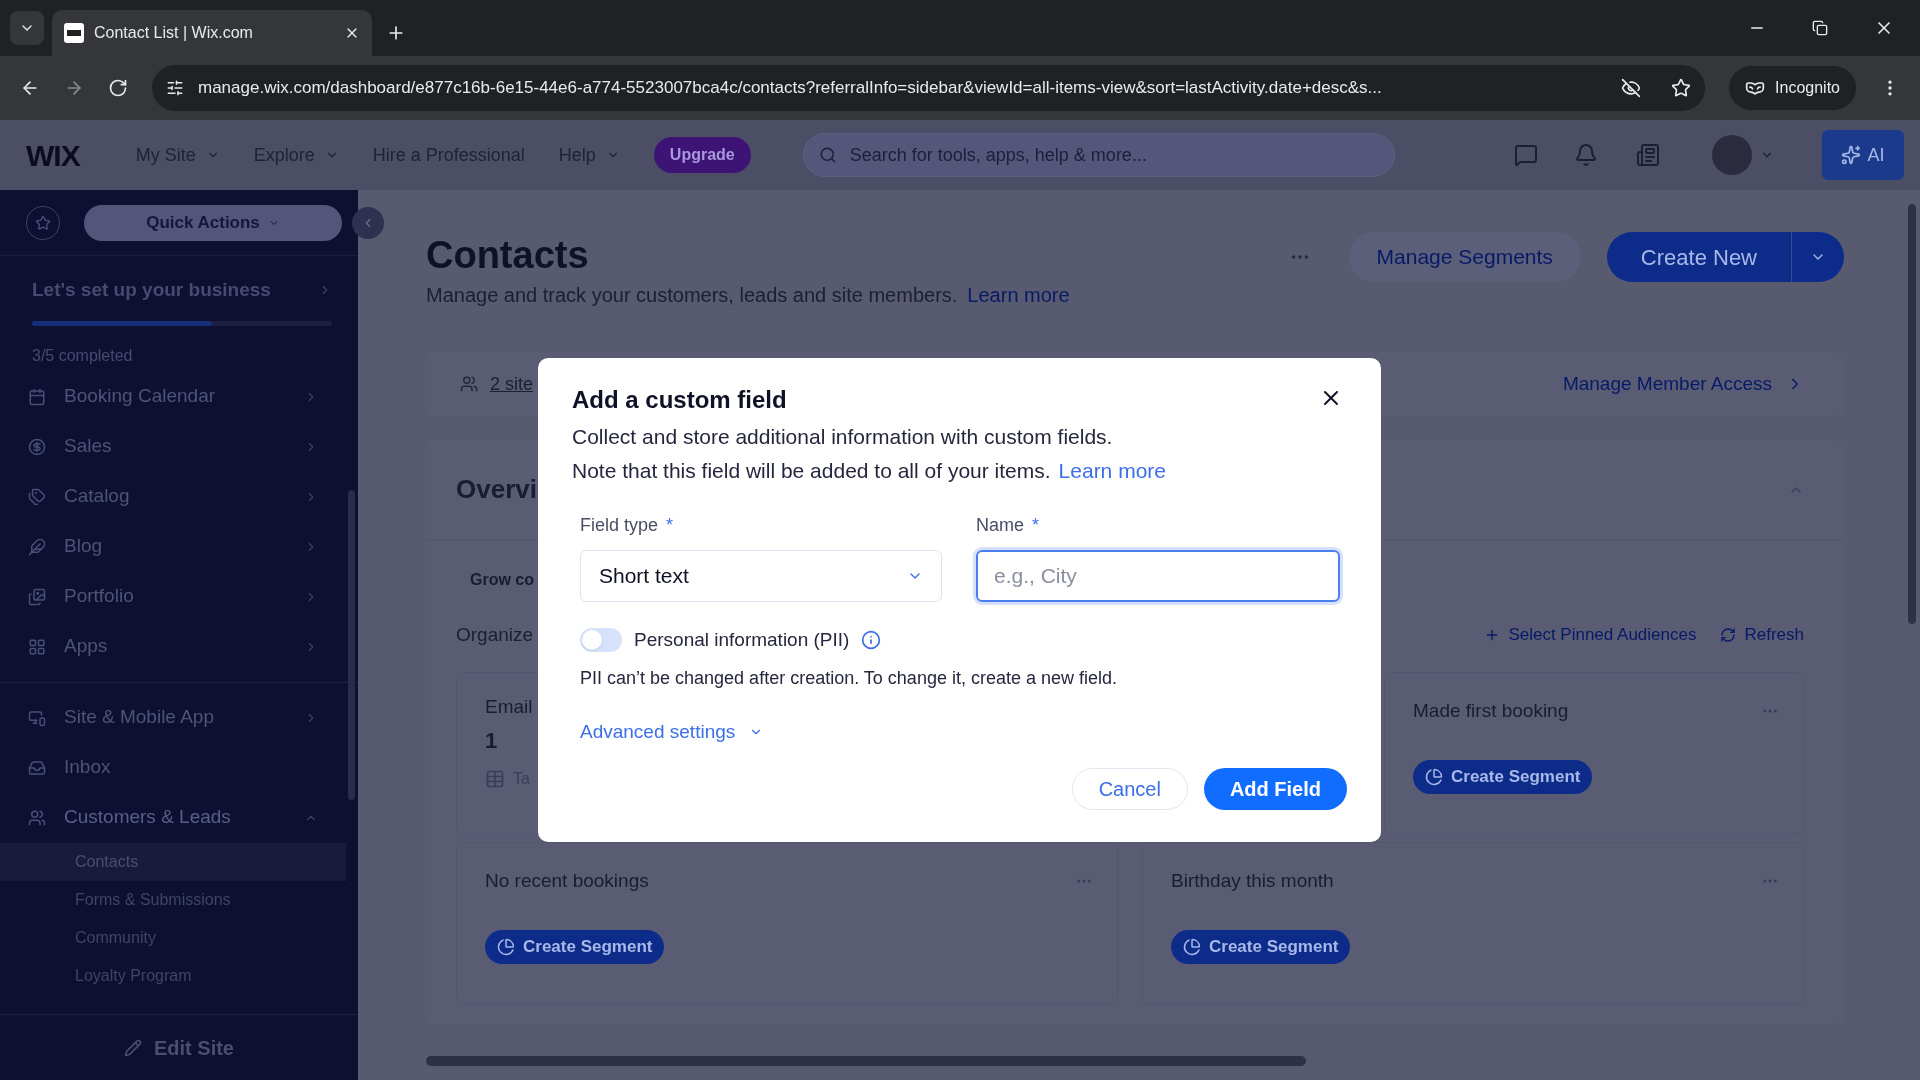 The image size is (1920, 1080). I want to click on nav-item: Inbox, so click(87, 767).